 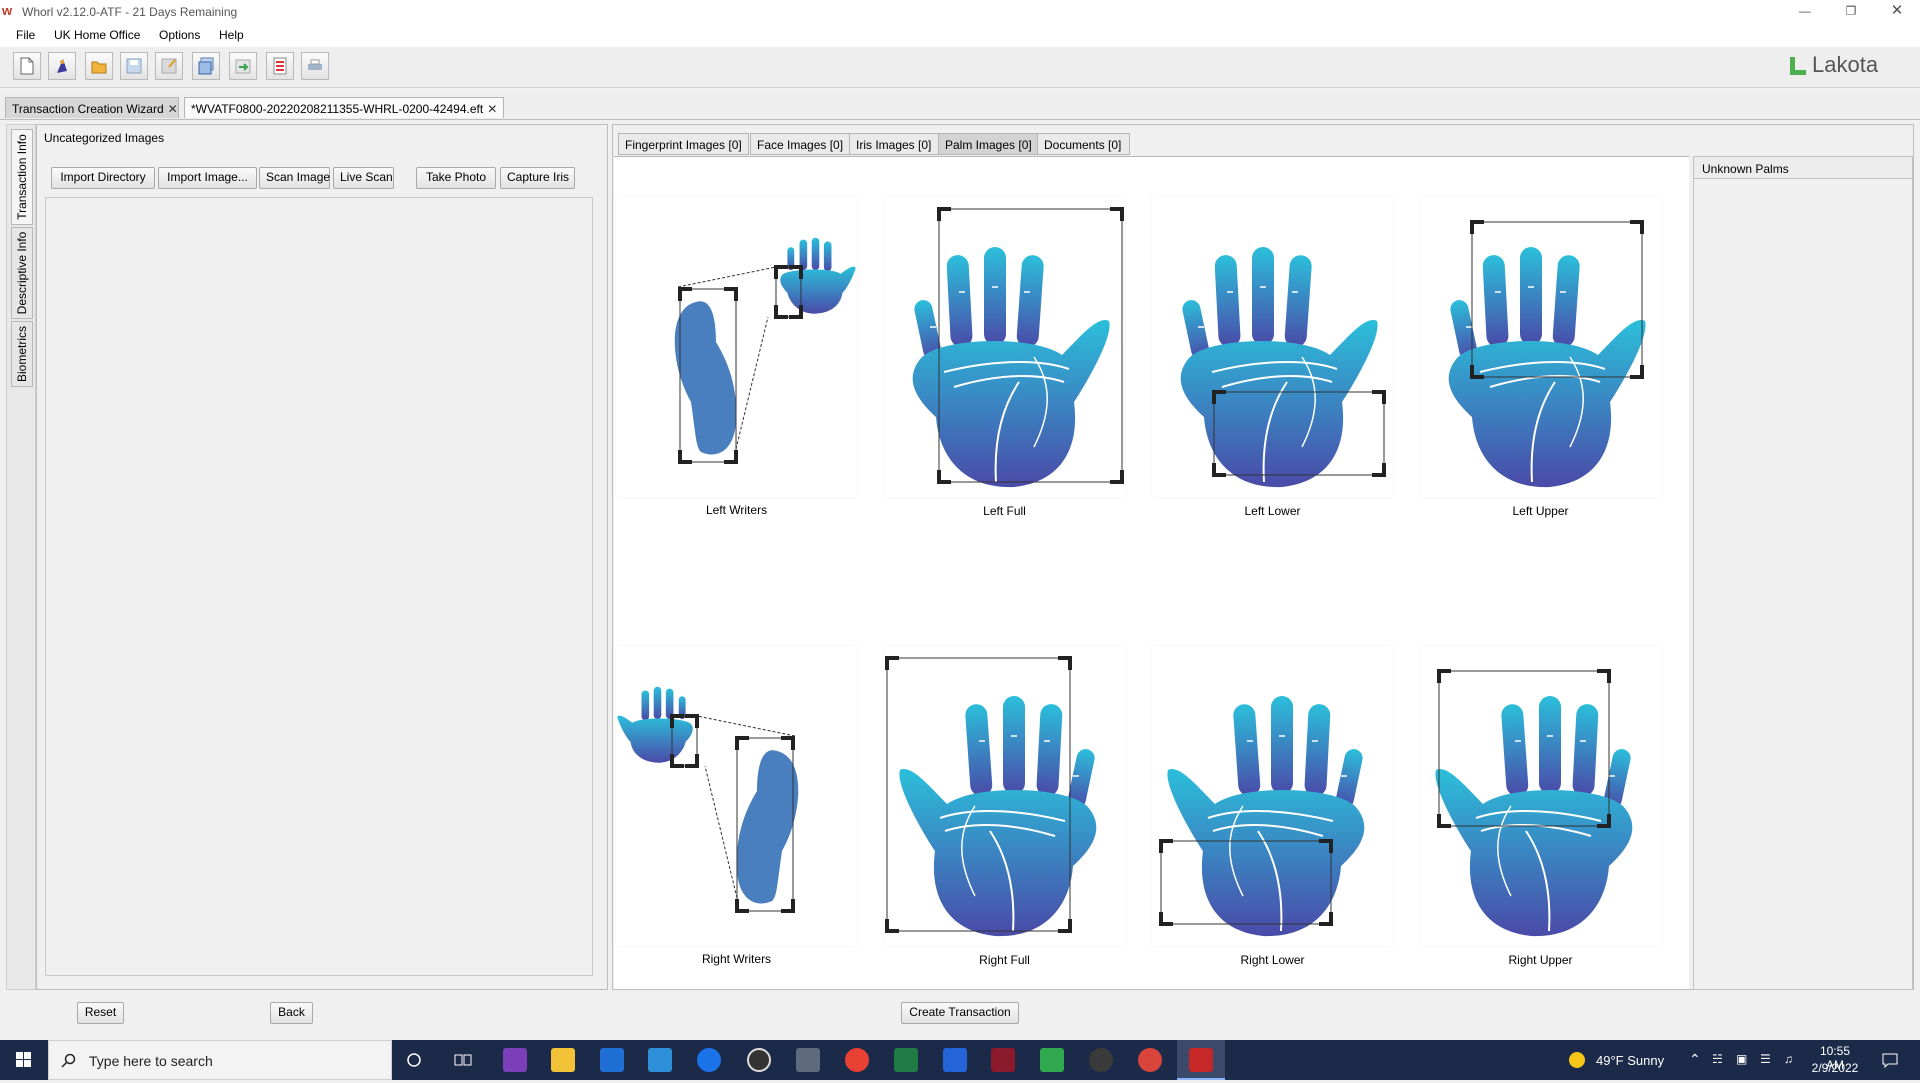 I want to click on windows-logo-icon, so click(x=23, y=1059).